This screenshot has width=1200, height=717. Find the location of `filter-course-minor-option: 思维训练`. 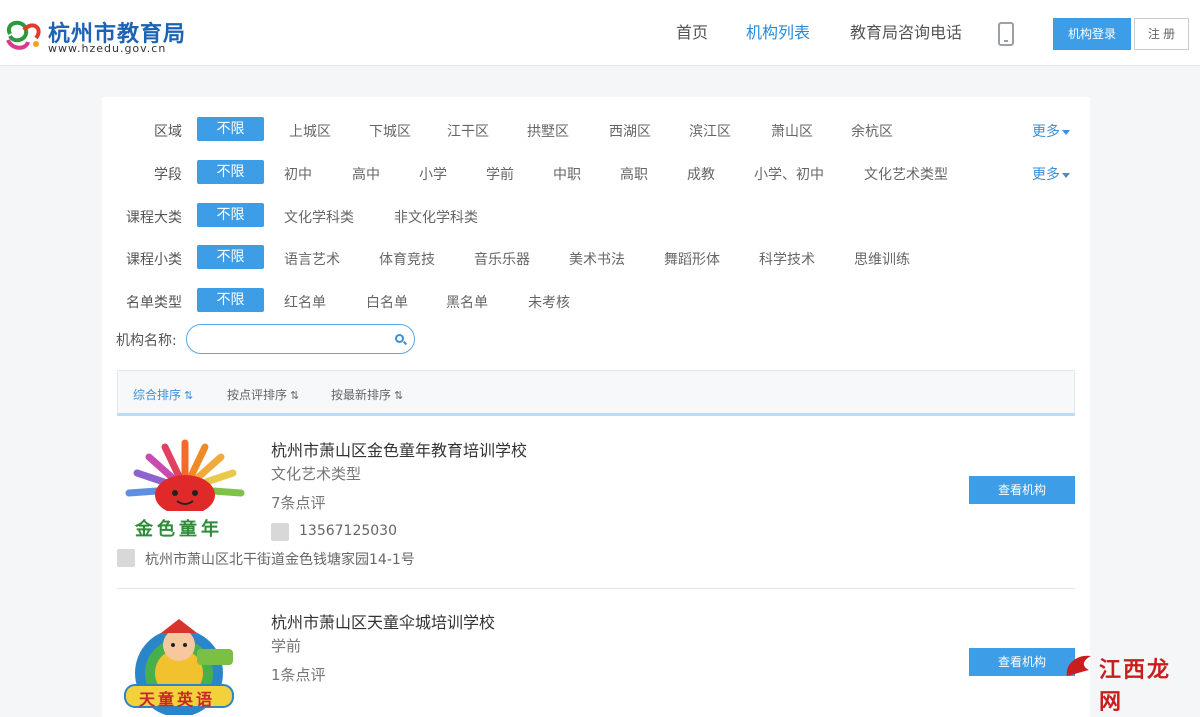

filter-course-minor-option: 思维训练 is located at coordinates (882, 259).